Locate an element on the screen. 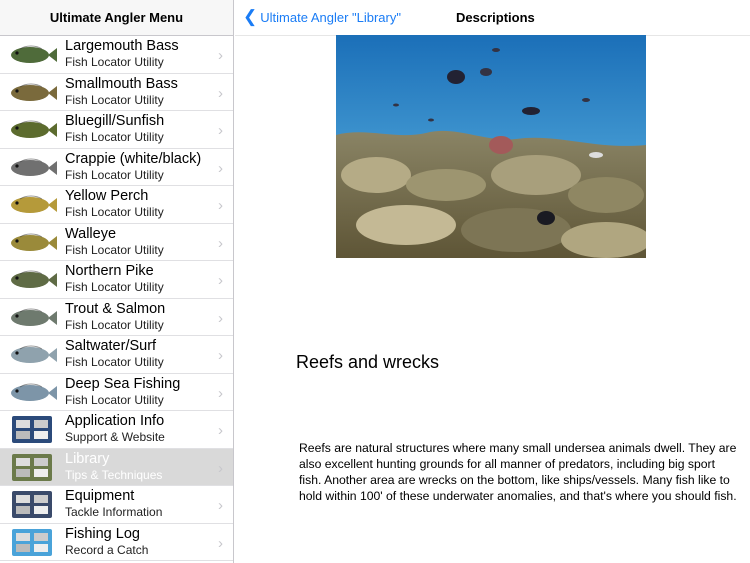 The height and width of the screenshot is (563, 750). sidebar-item: Smallmouth Bass Fish Locator Utility › is located at coordinates (116, 92).